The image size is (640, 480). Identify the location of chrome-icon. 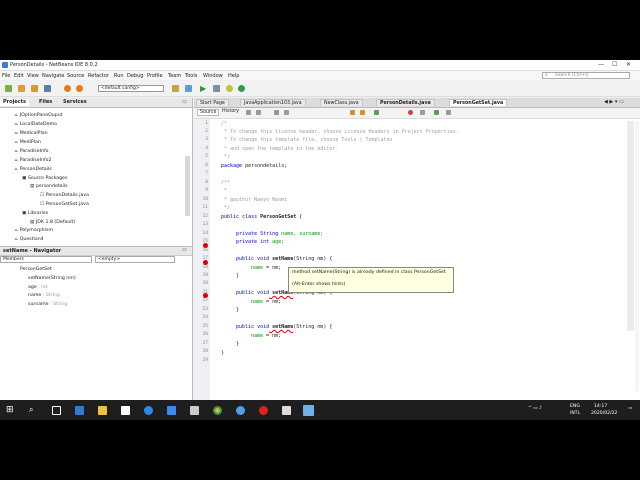
(217, 410).